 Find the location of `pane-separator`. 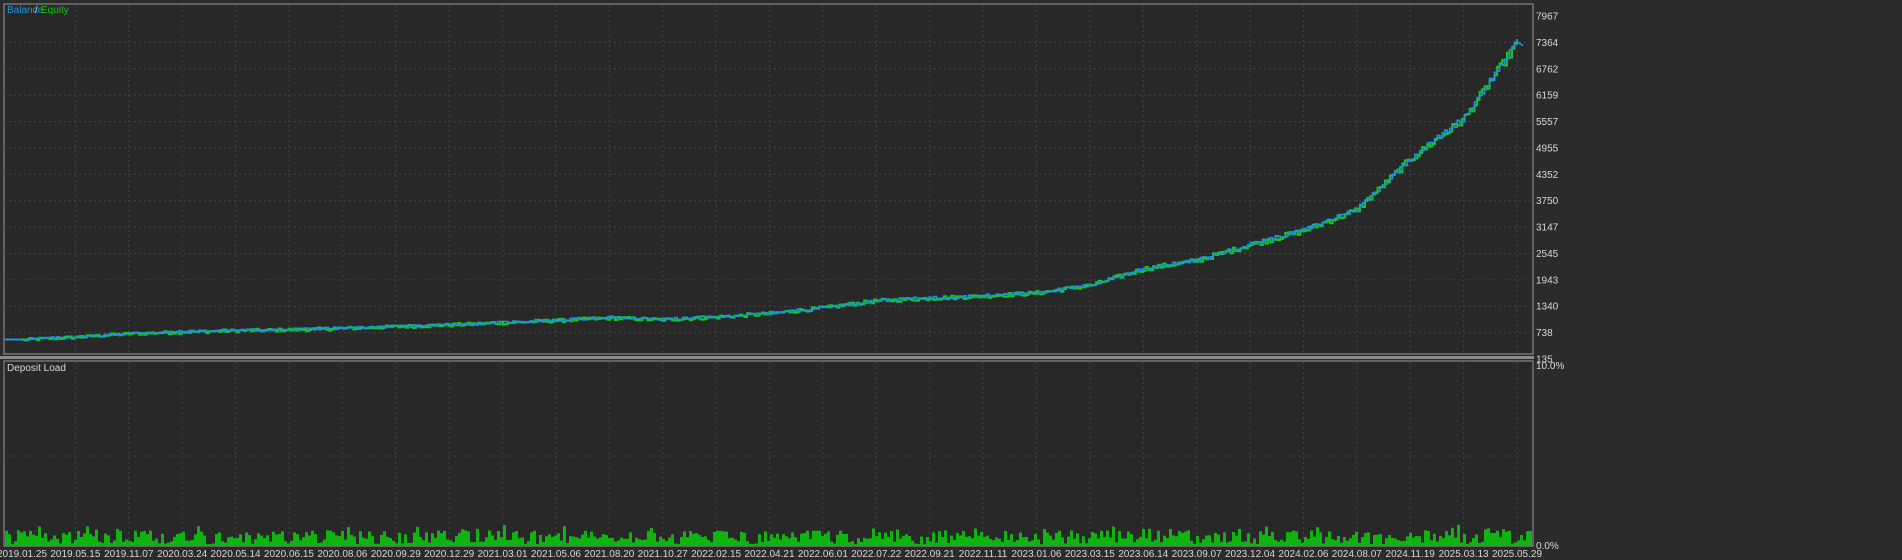

pane-separator is located at coordinates (767, 357).